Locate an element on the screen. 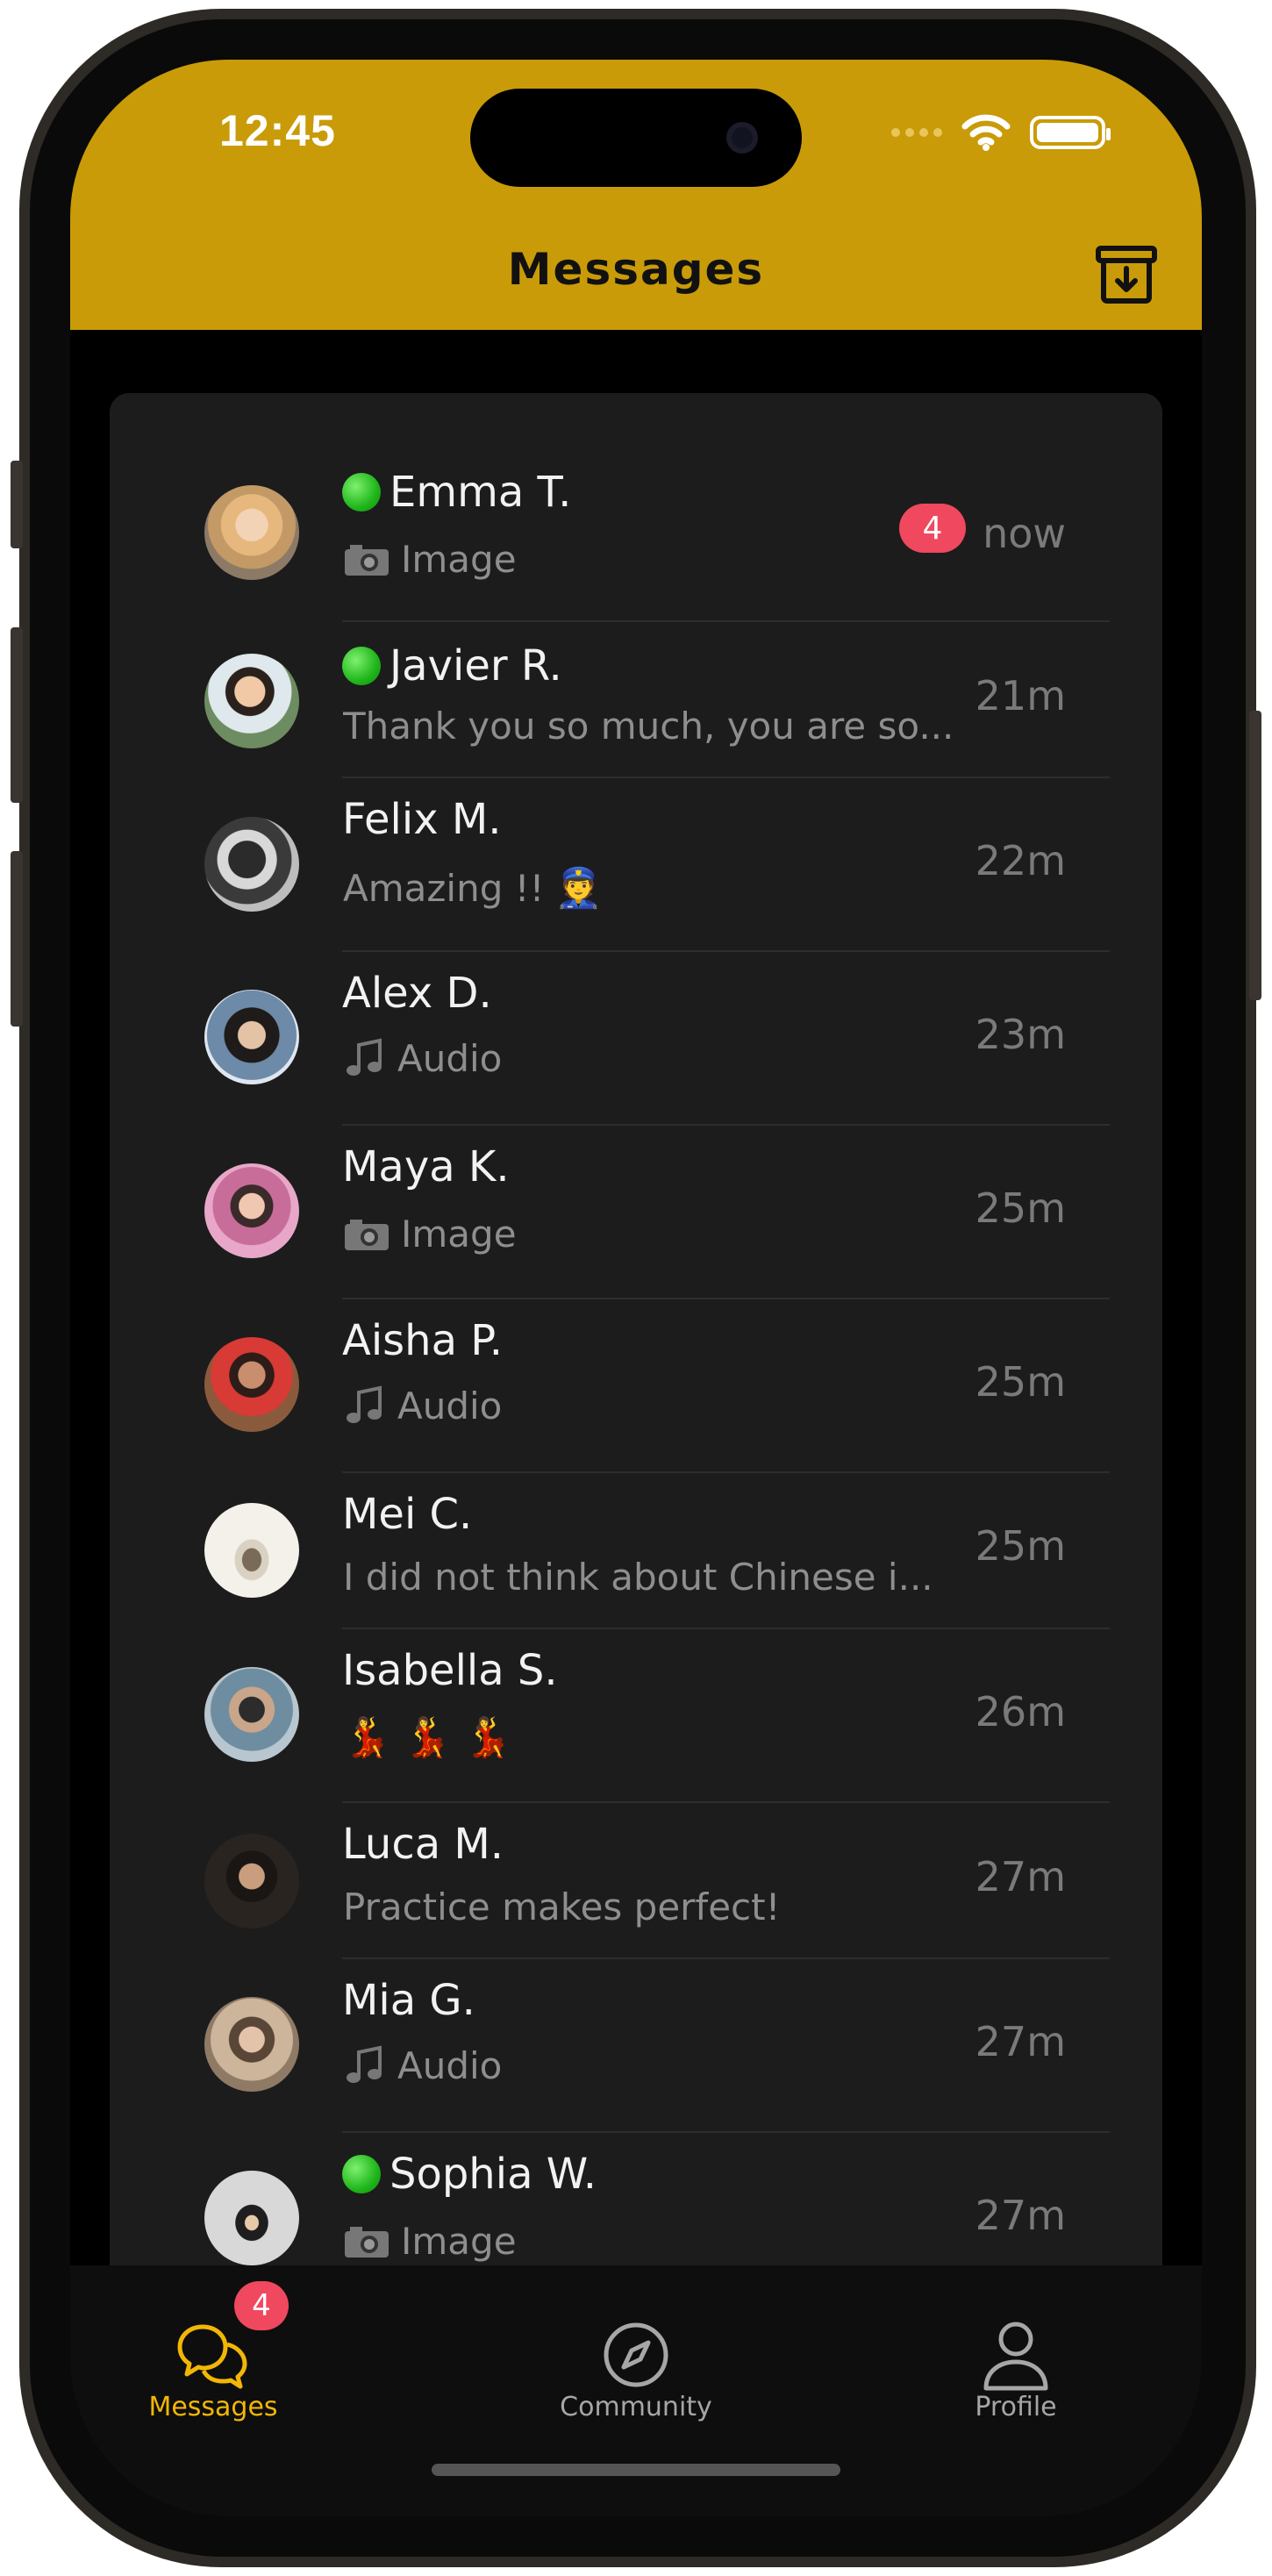 Image resolution: width=1272 pixels, height=2576 pixels. conversation-row-luca: Luca M. Practice makes perfect! 27m is located at coordinates (636, 1880).